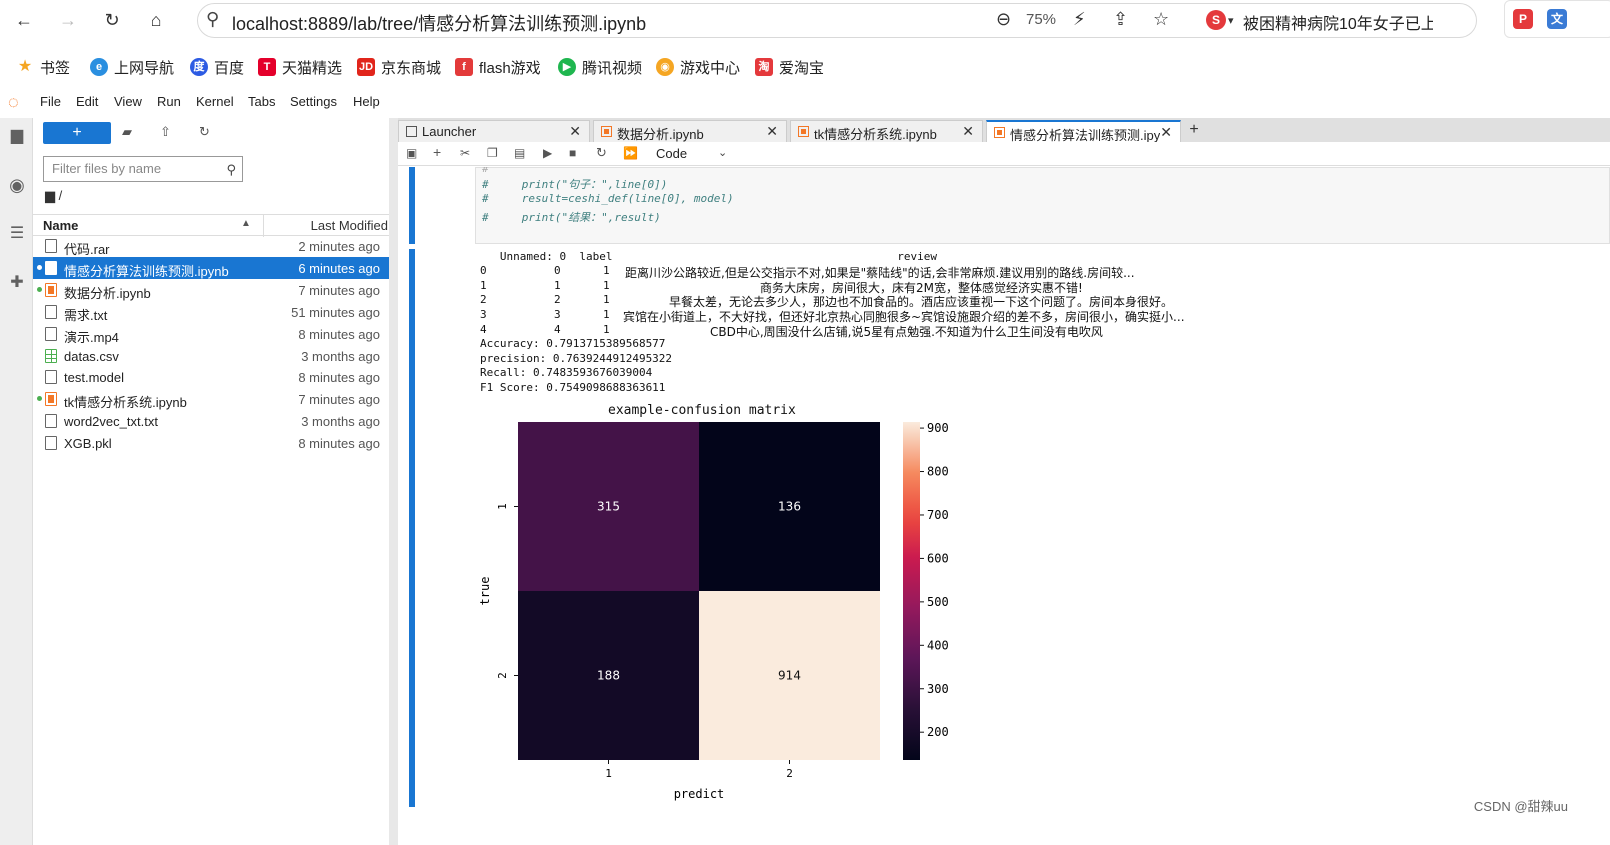 This screenshot has height=845, width=1610. I want to click on file-modified: 7 minutes ago, so click(339, 290).